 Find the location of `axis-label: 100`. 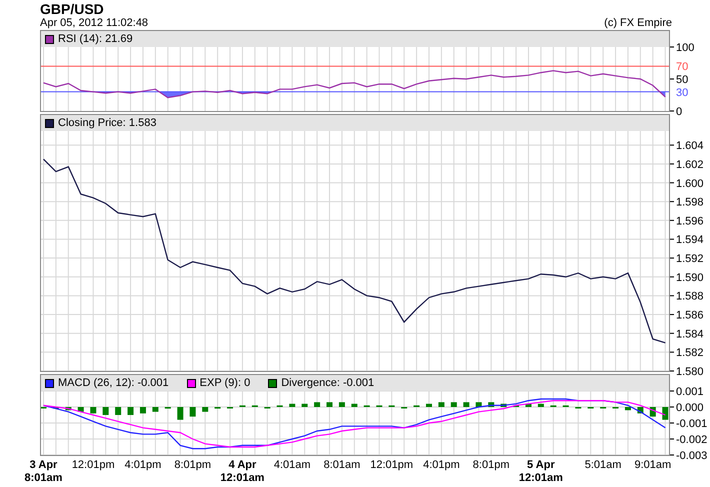

axis-label: 100 is located at coordinates (685, 48).